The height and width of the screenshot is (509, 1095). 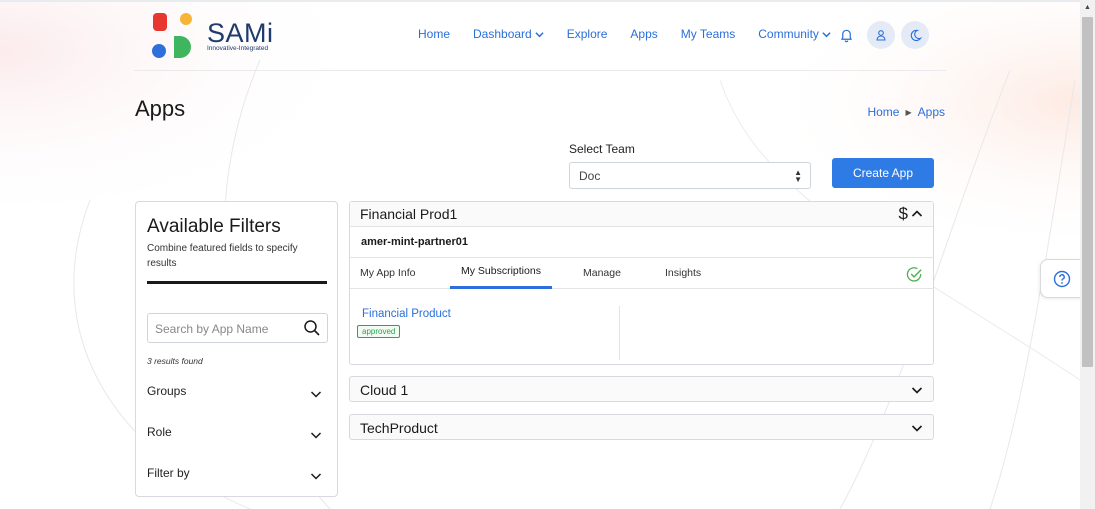 I want to click on tab-insights: Insights, so click(x=683, y=273).